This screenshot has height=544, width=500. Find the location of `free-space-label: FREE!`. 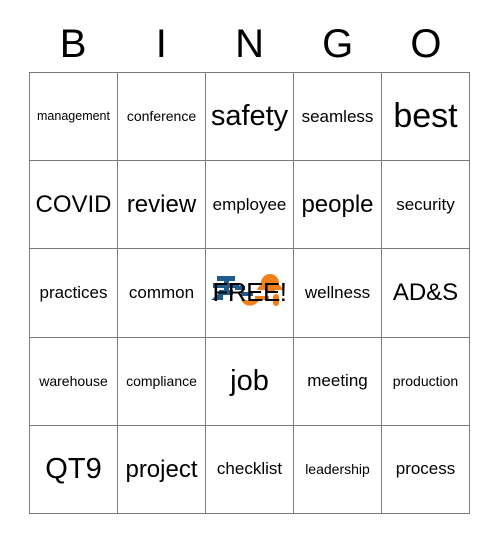

free-space-label: FREE! is located at coordinates (249, 292).